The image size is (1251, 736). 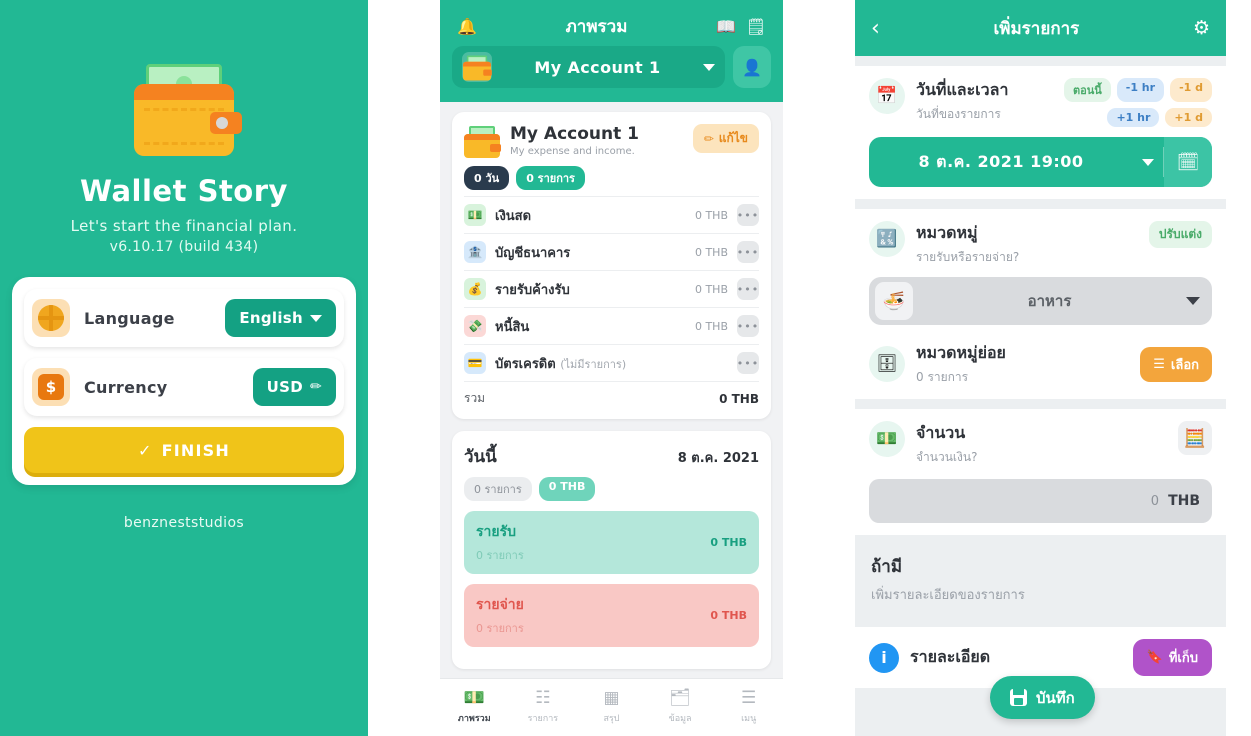 What do you see at coordinates (1172, 657) in the screenshot?
I see `storage-button: 🔖 ที่เก็บ` at bounding box center [1172, 657].